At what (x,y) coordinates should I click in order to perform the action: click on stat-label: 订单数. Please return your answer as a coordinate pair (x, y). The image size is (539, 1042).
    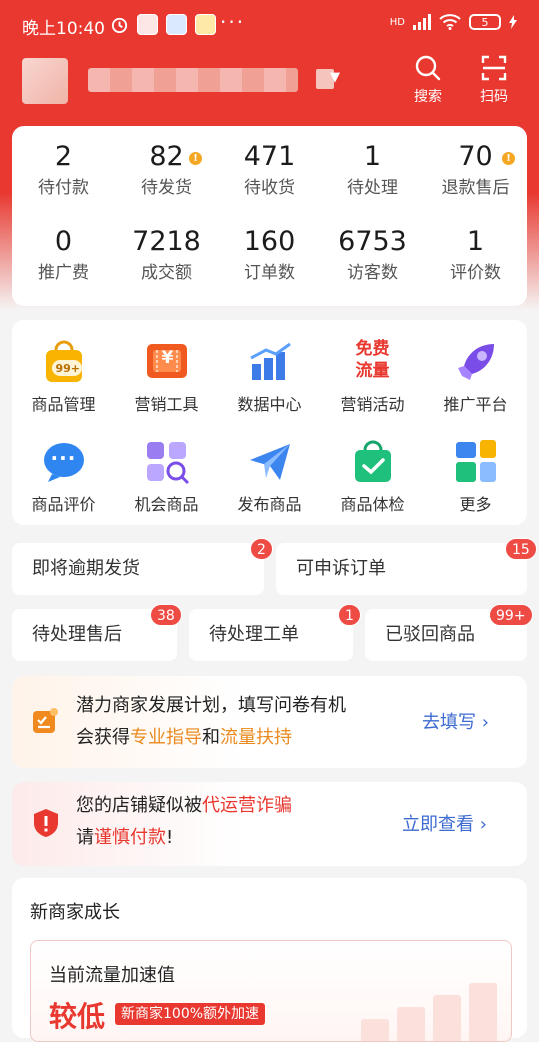
    Looking at the image, I should click on (269, 273).